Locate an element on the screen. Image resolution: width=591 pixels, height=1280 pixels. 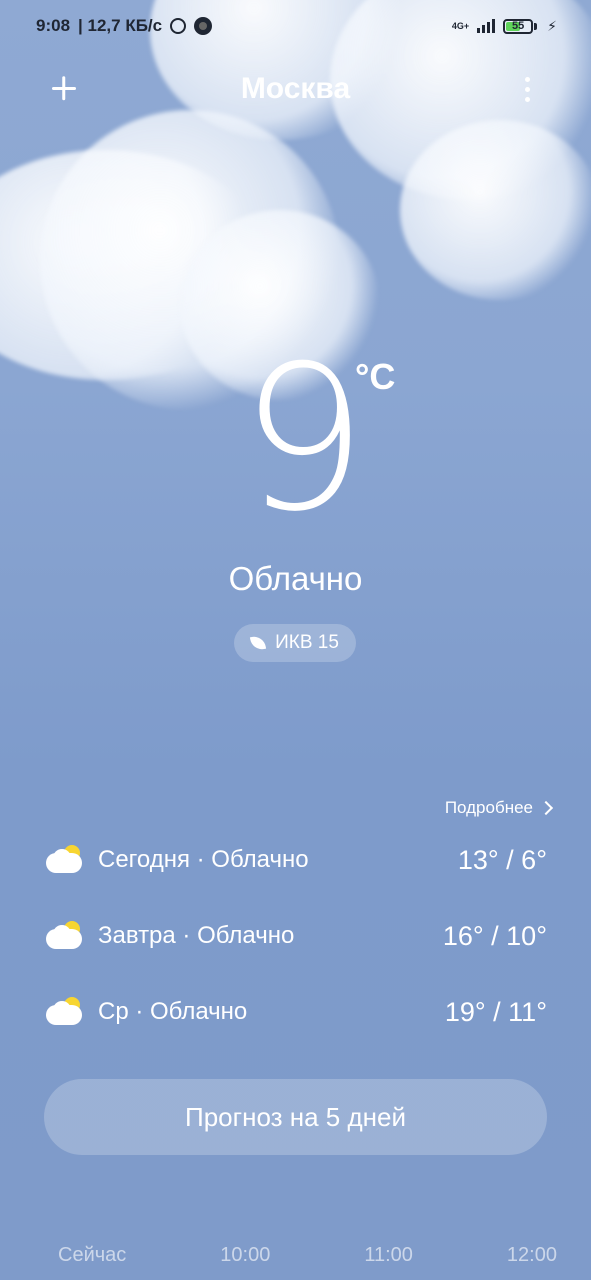
forecast-temp-range: 19° / 11° is located at coordinates (495, 1011).